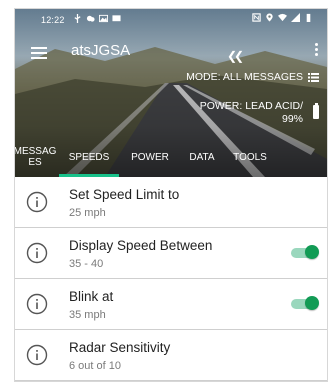 Image resolution: width=335 pixels, height=385 pixels. What do you see at coordinates (292, 119) in the screenshot?
I see `power-percent: 99%` at bounding box center [292, 119].